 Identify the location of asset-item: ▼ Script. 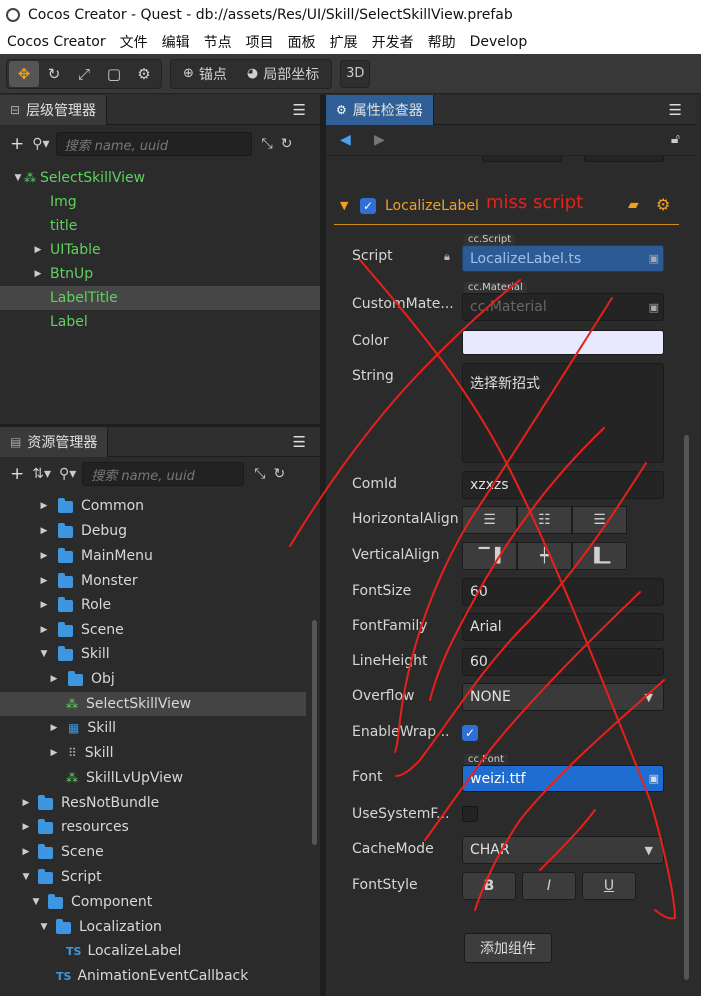
(61, 877).